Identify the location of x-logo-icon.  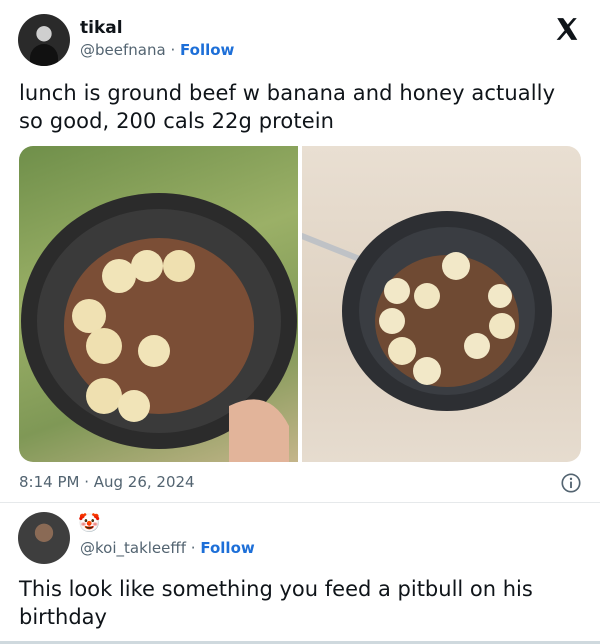
(567, 29).